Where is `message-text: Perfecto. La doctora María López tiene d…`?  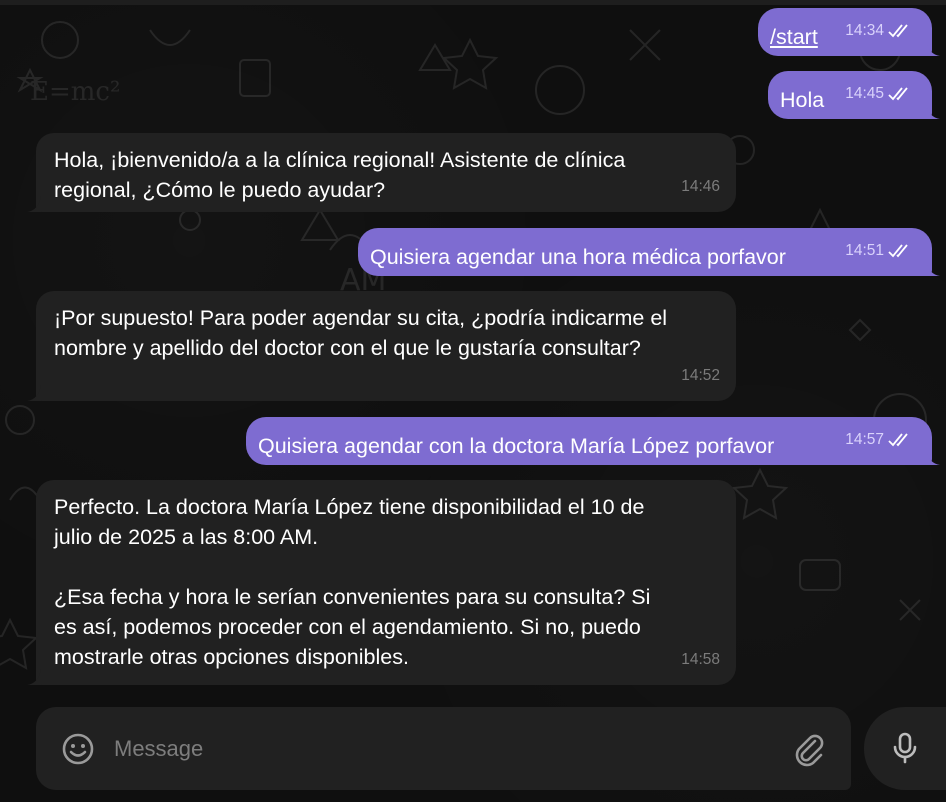 message-text: Perfecto. La doctora María López tiene d… is located at coordinates (352, 582).